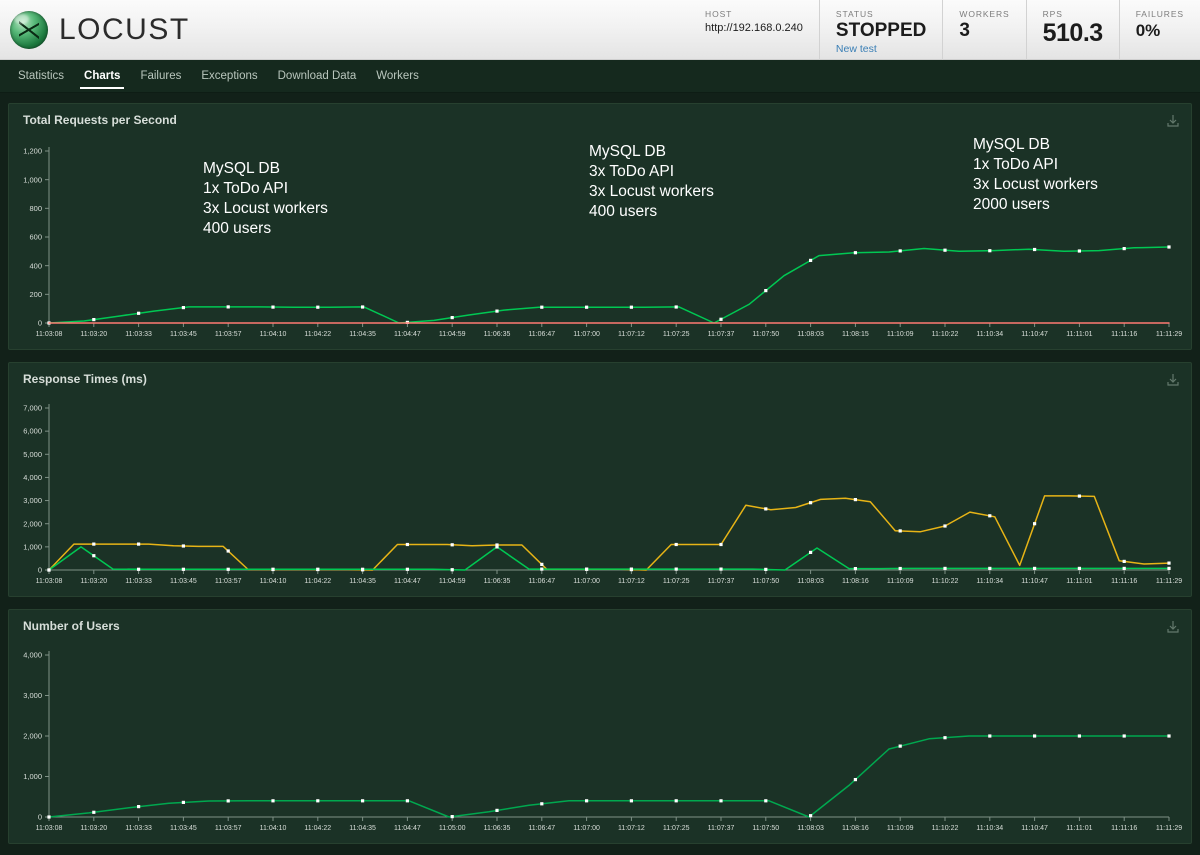 The image size is (1200, 855). I want to click on svg-text: 4,000, so click(32, 477).